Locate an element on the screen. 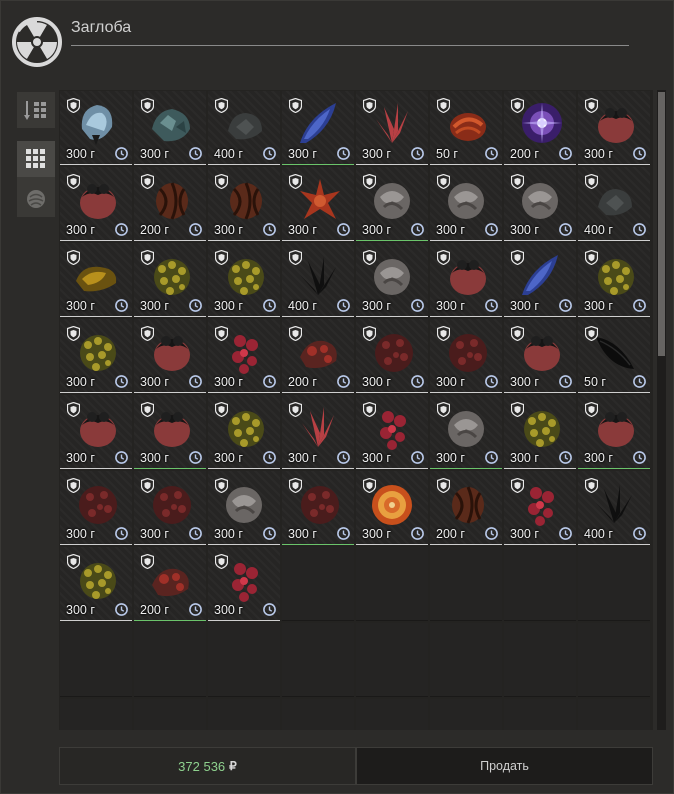 This screenshot has height=794, width=674. artifact-filter-button is located at coordinates (36, 199).